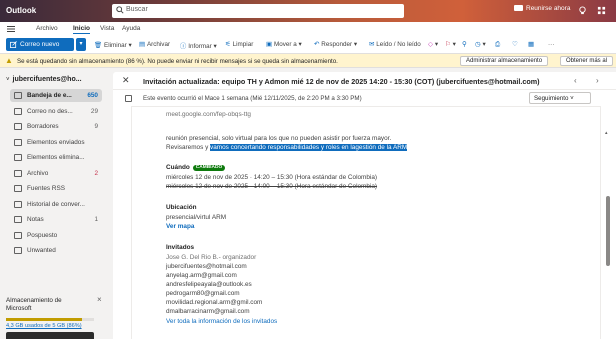 Image resolution: width=616 pixels, height=339 pixels. Describe the element at coordinates (258, 11) in the screenshot. I see `search-input: Buscar` at that location.